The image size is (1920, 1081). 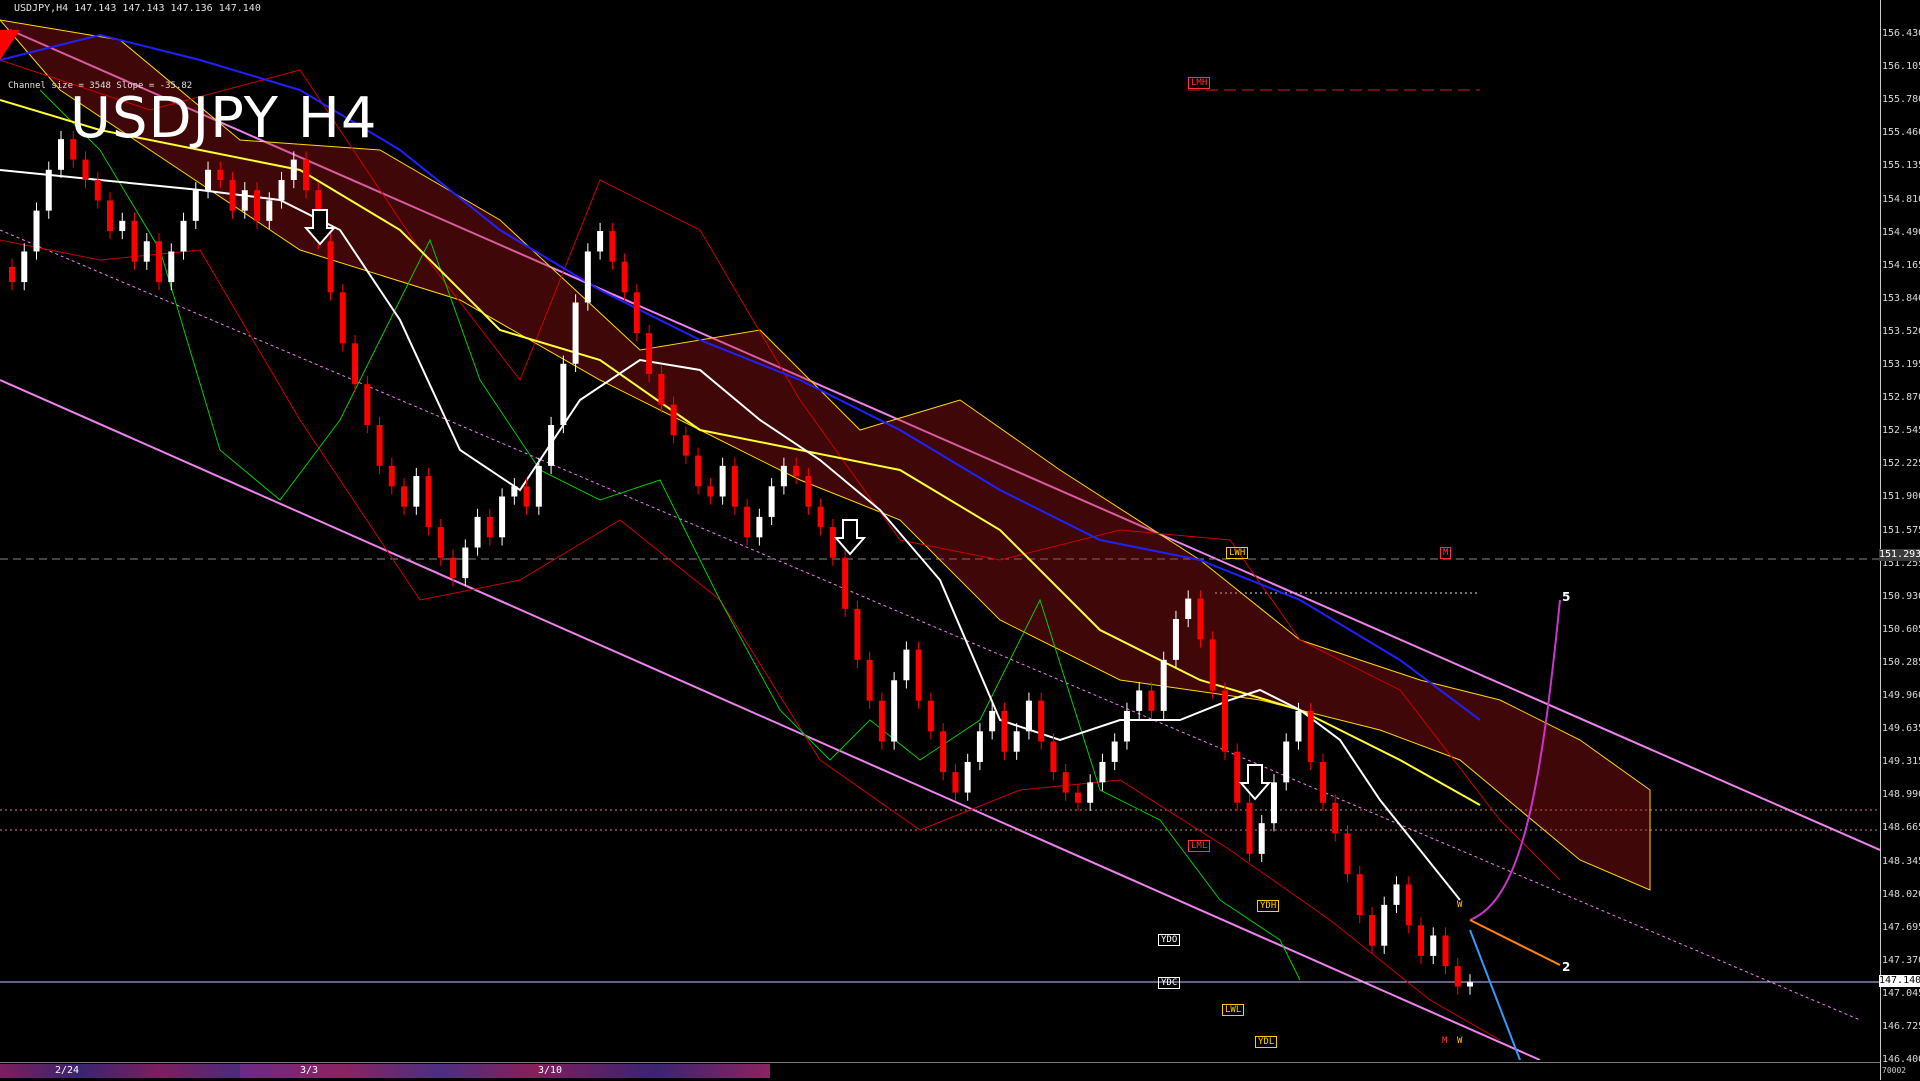 I want to click on price-tick: 153.195, so click(x=1901, y=364).